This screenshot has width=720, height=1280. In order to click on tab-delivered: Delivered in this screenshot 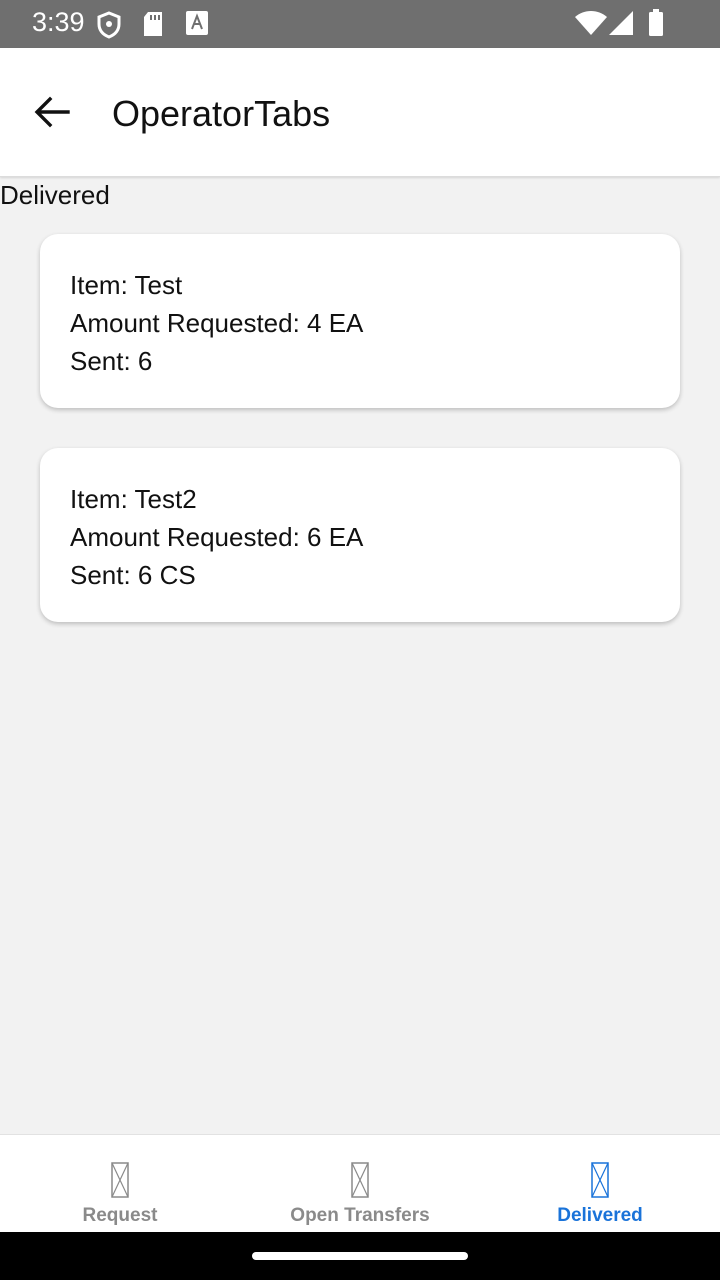, I will do `click(600, 1184)`.